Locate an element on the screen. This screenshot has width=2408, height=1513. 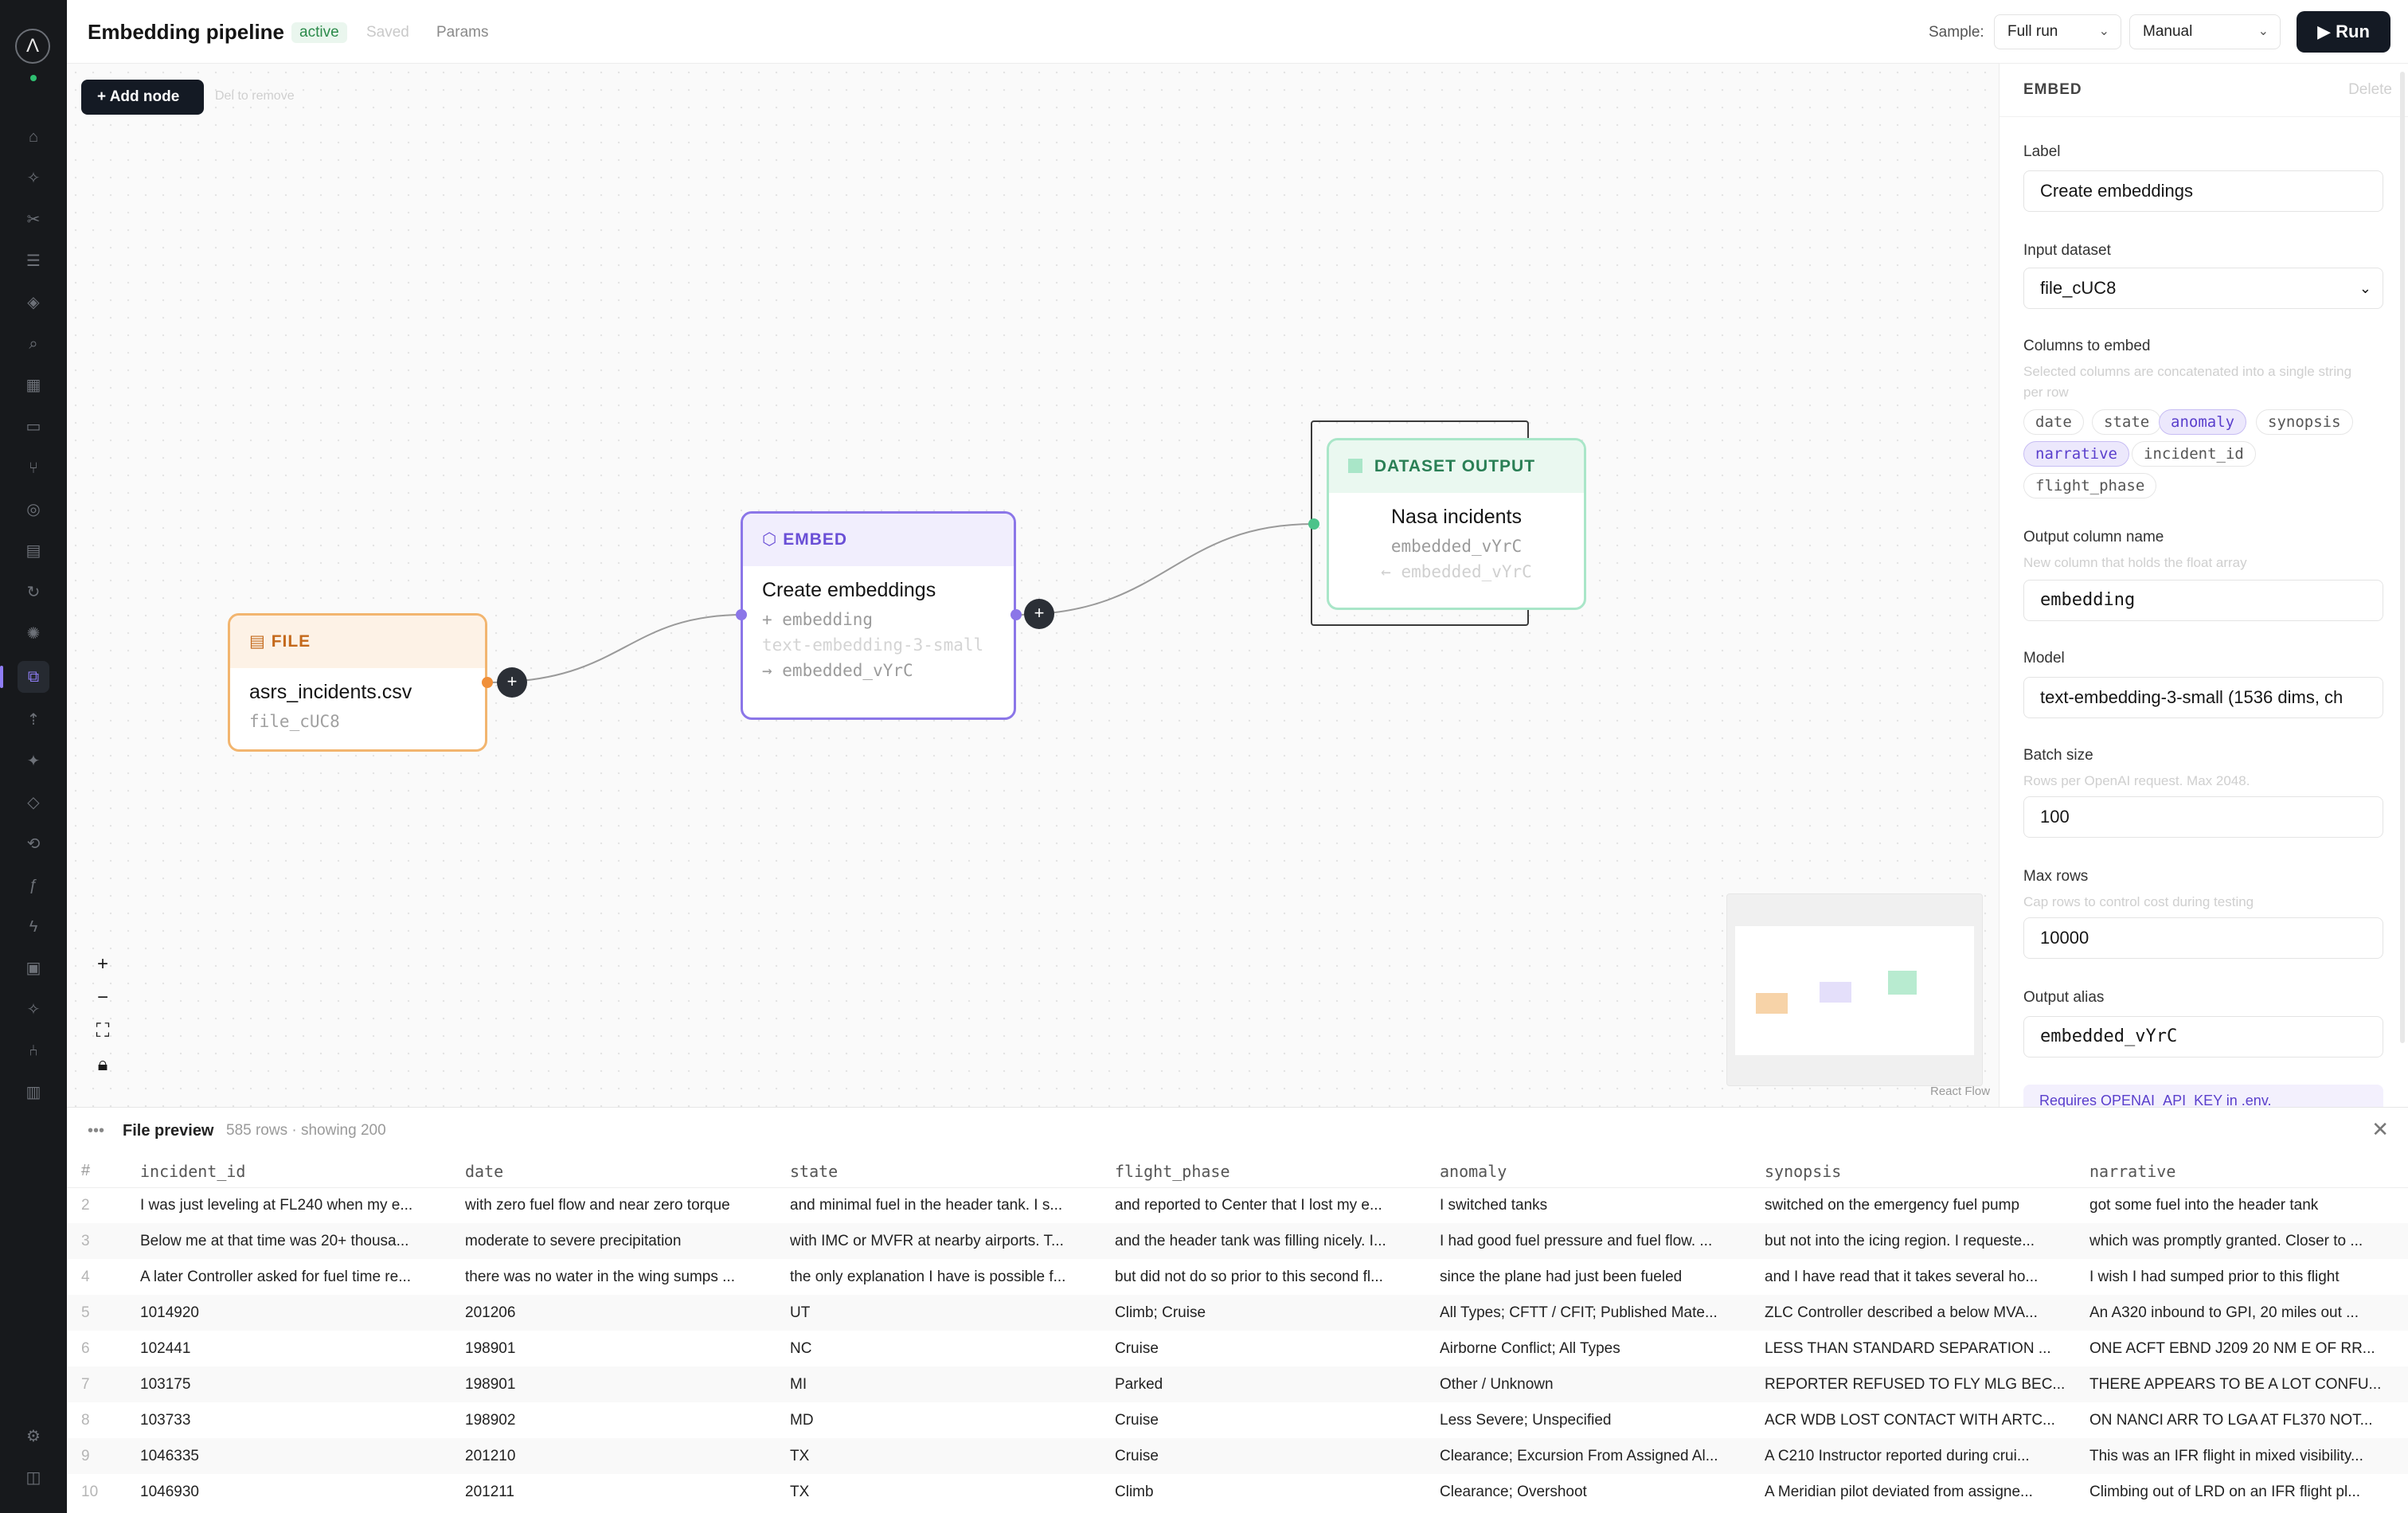
close-icon: ✕ is located at coordinates (2380, 1129).